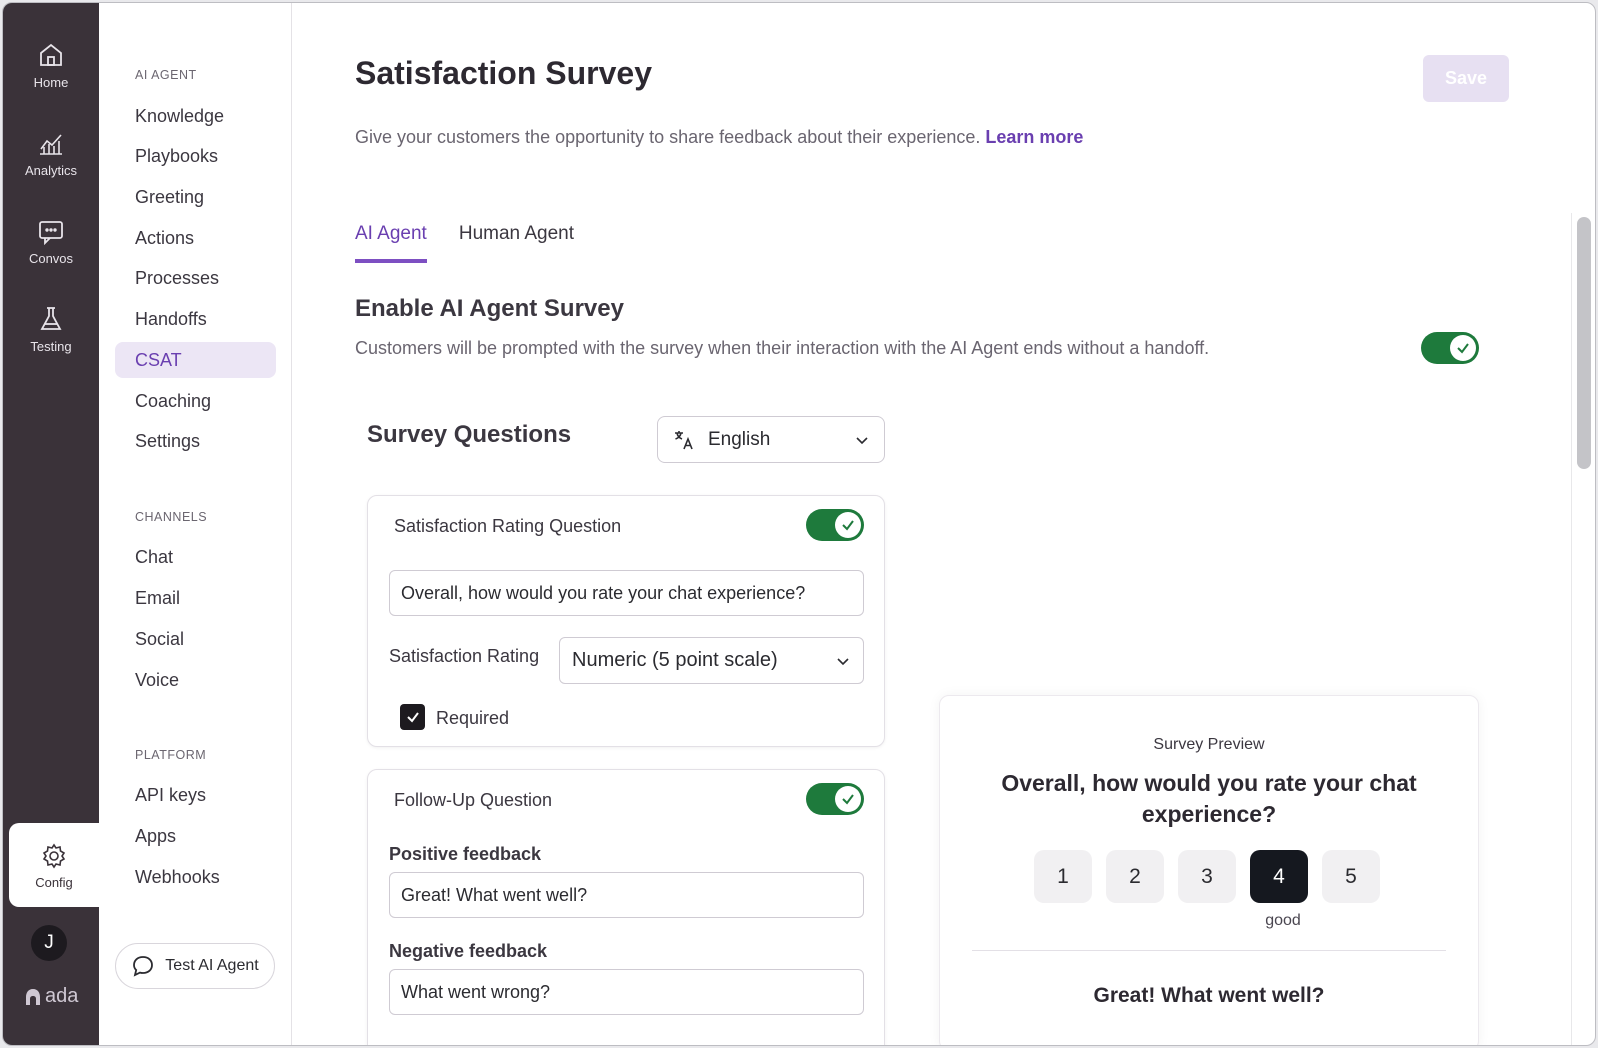 This screenshot has width=1598, height=1048. What do you see at coordinates (195, 557) in the screenshot?
I see `sidebar-item-chat: Chat` at bounding box center [195, 557].